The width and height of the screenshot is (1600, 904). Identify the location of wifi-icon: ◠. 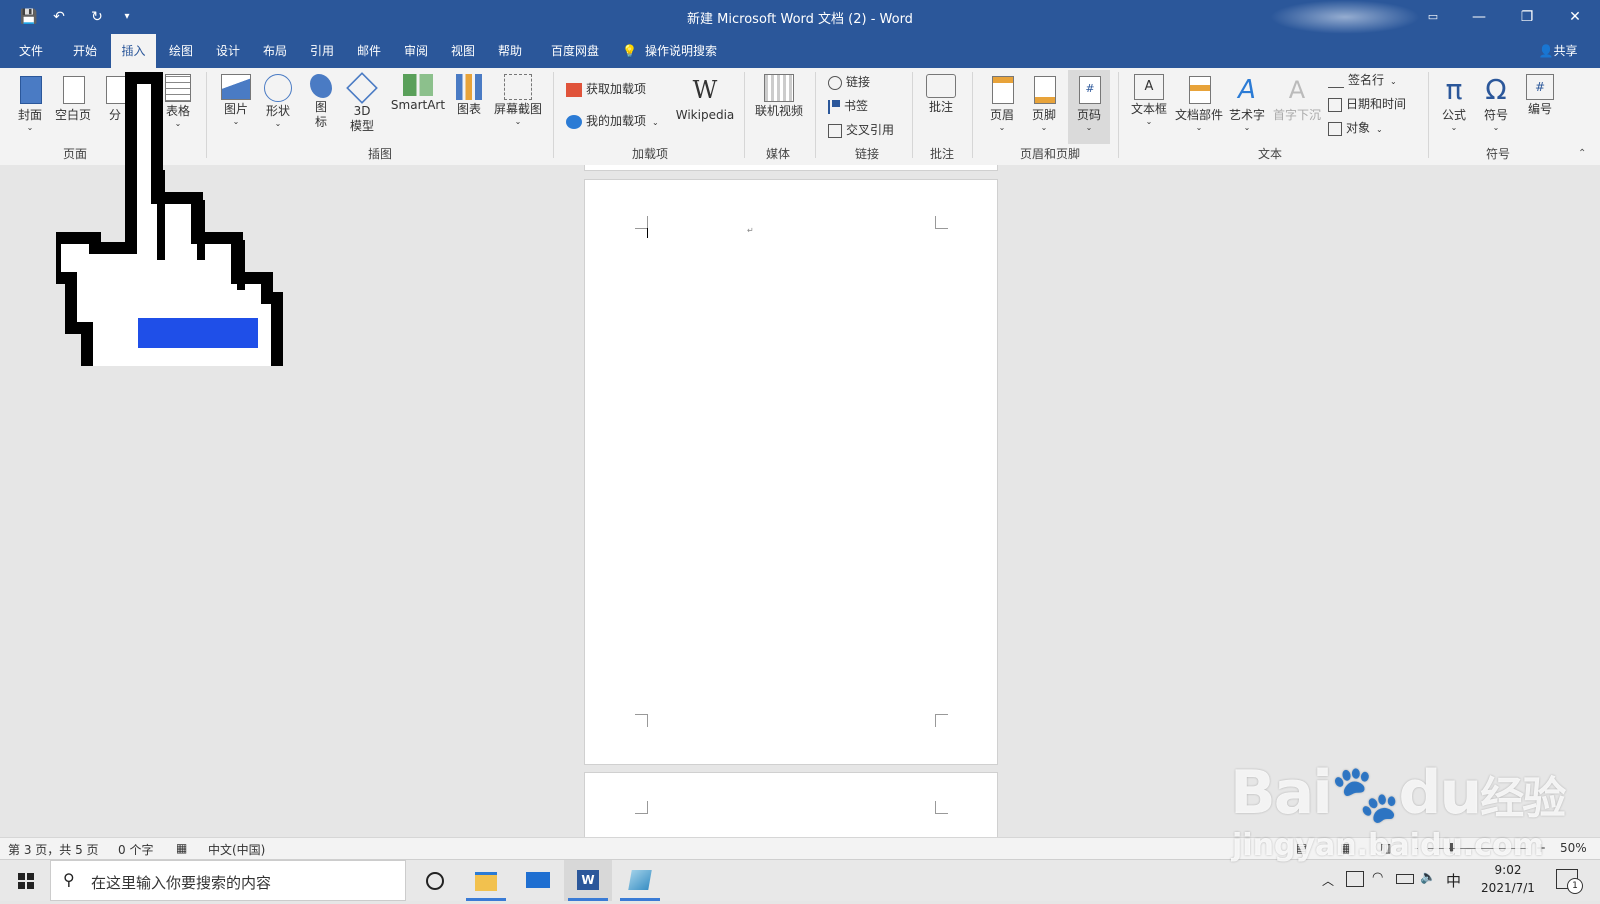
(1377, 877).